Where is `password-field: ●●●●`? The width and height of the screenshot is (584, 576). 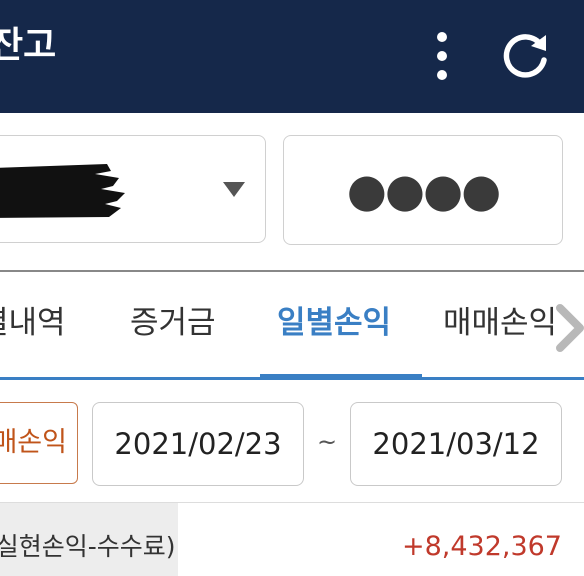 password-field: ●●●● is located at coordinates (423, 190).